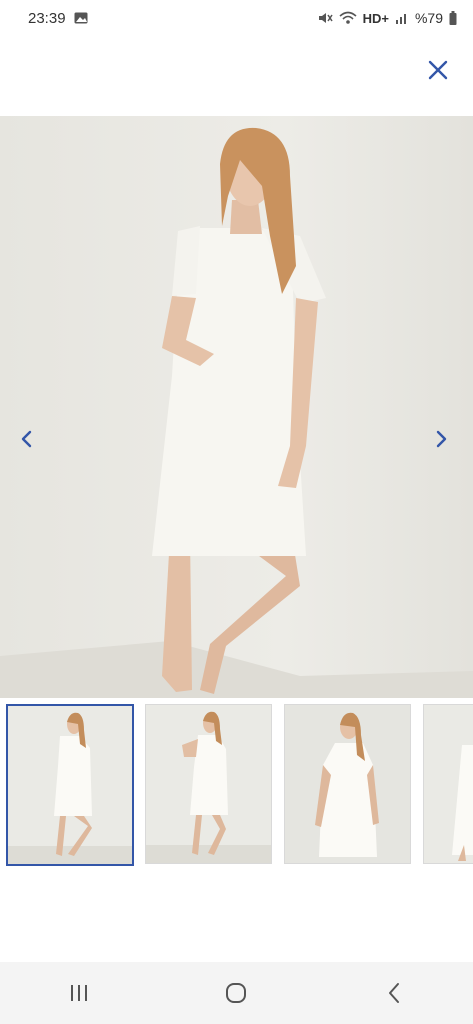  Describe the element at coordinates (348, 17) in the screenshot. I see `wifi-icon` at that location.